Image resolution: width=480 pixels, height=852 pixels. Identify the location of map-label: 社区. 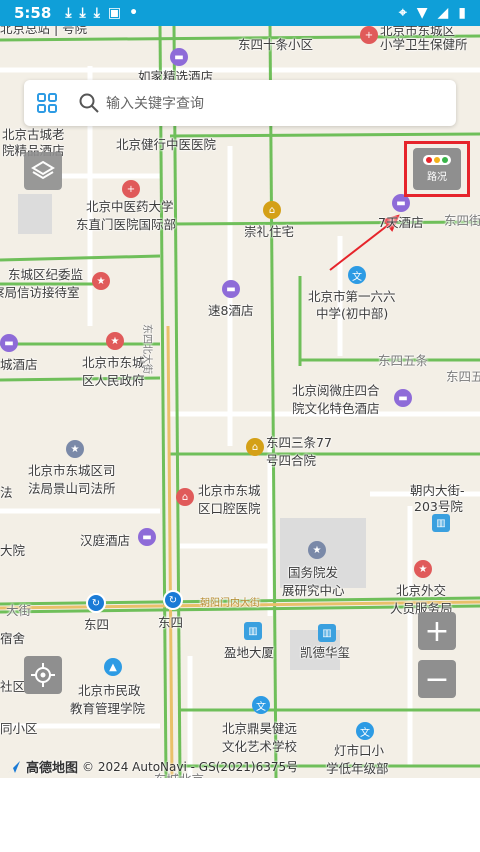
(13, 686).